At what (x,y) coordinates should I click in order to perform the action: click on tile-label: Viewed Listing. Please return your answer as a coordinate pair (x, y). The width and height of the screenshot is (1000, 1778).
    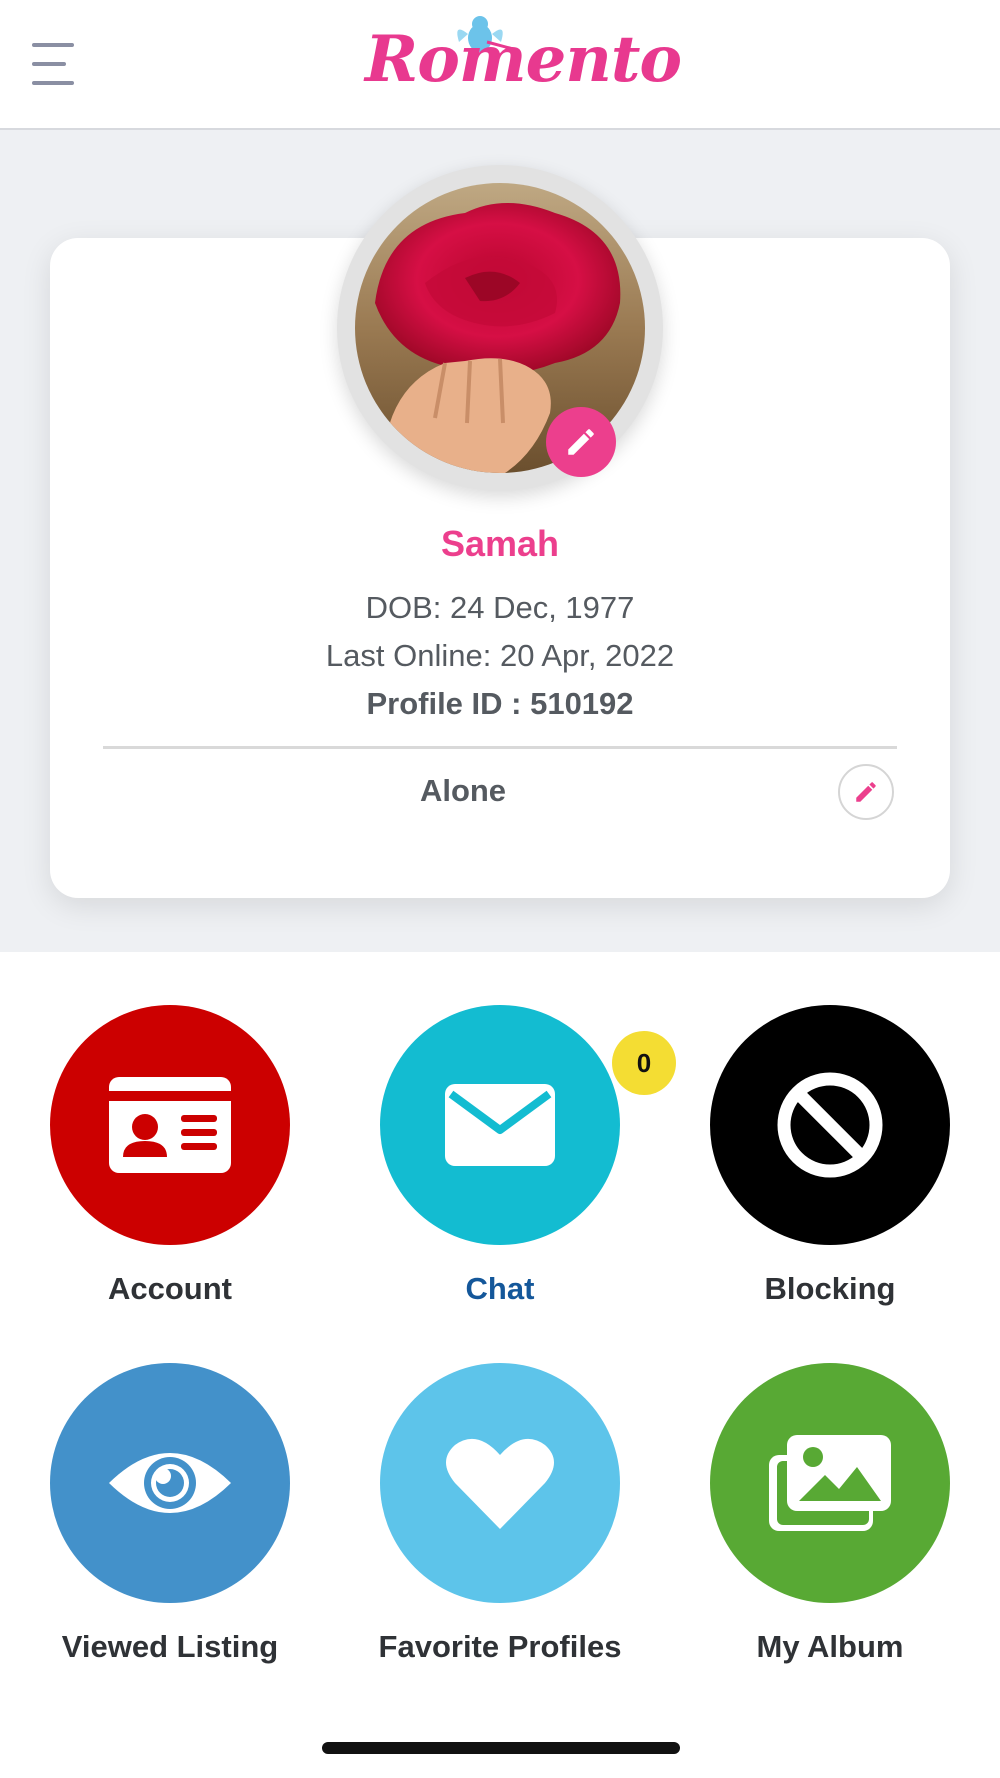
    Looking at the image, I should click on (170, 1646).